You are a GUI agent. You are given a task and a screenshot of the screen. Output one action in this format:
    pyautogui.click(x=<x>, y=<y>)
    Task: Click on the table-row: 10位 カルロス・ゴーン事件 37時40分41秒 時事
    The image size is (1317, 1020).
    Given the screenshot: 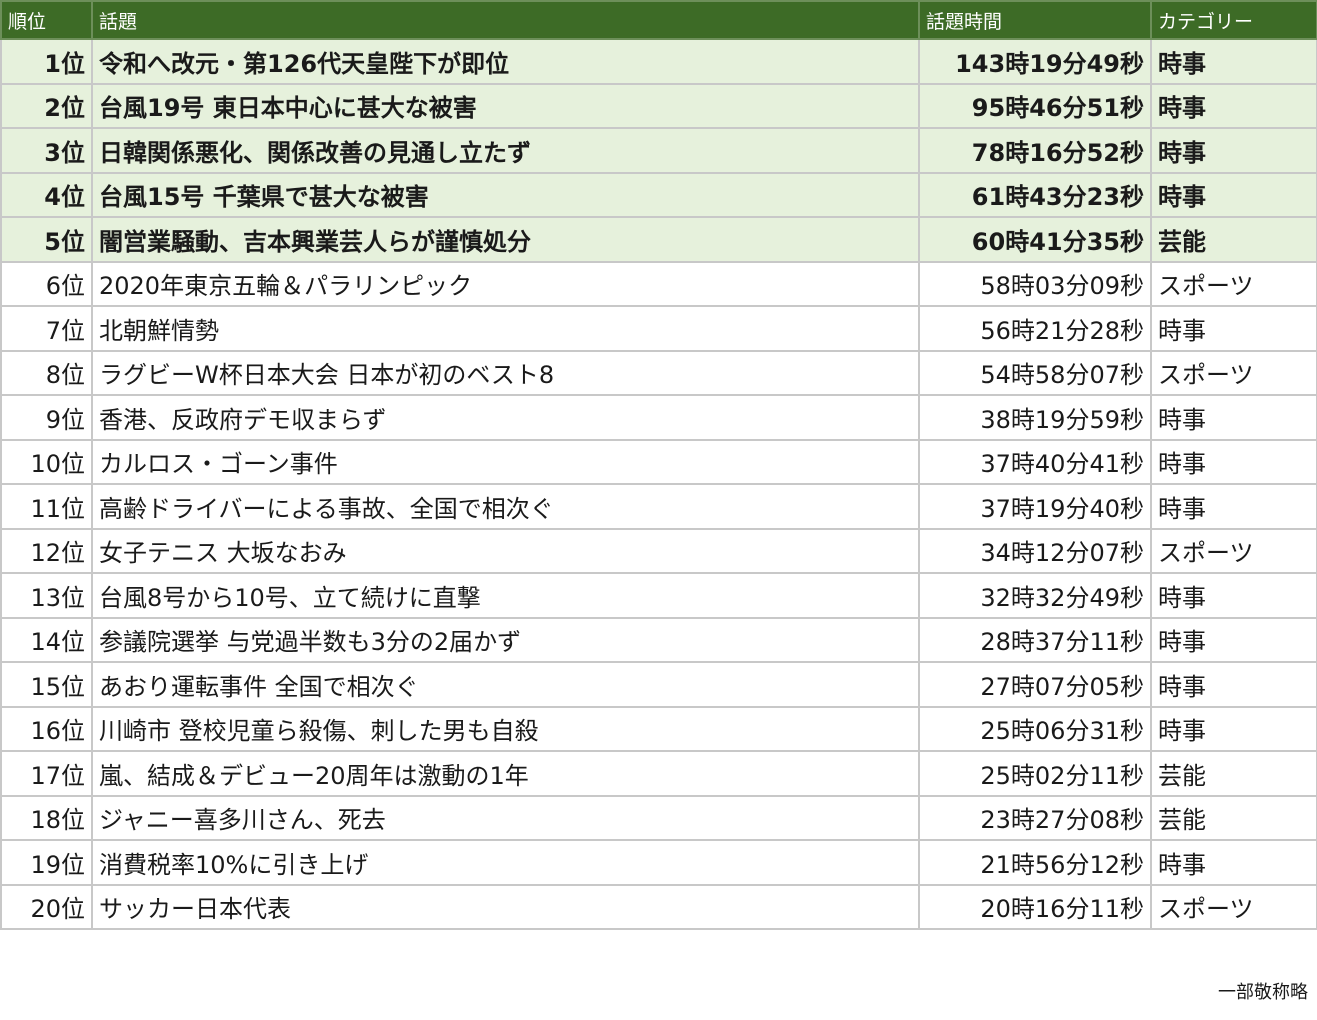 What is the action you would take?
    pyautogui.click(x=658, y=461)
    